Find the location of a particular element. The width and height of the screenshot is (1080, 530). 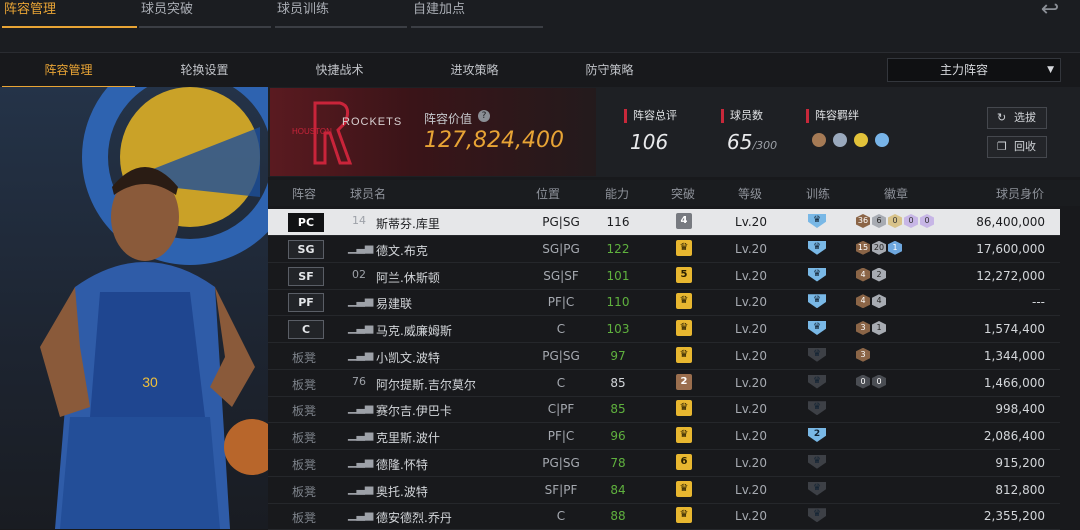

player-name: 易建联 is located at coordinates (394, 303).